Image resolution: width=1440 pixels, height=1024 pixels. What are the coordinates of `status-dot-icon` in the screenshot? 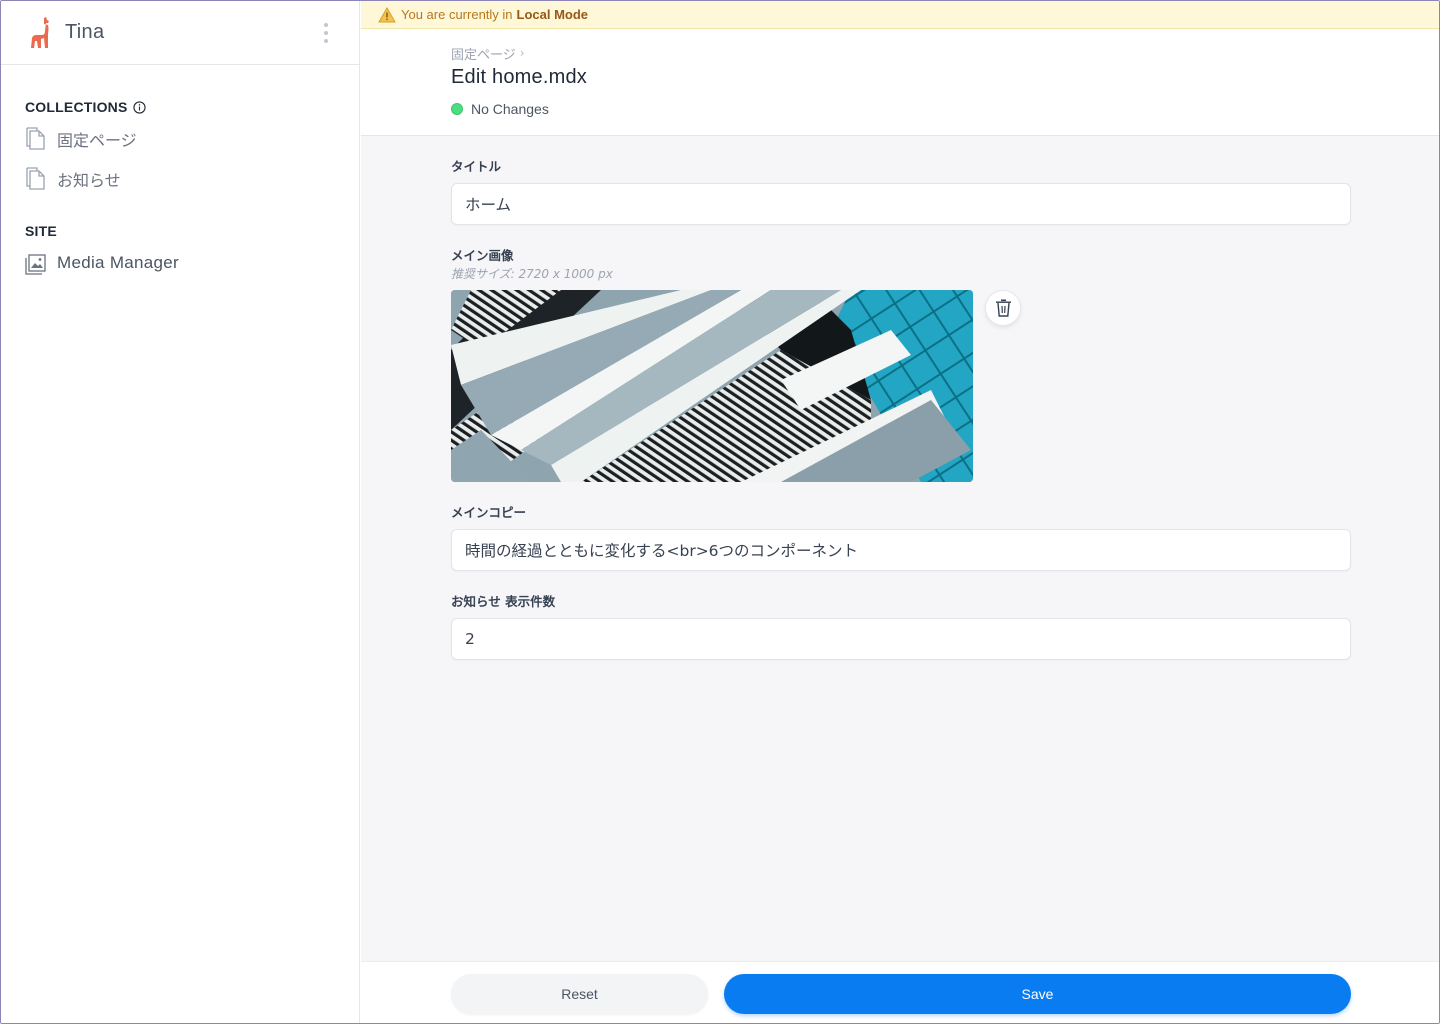 It's located at (457, 109).